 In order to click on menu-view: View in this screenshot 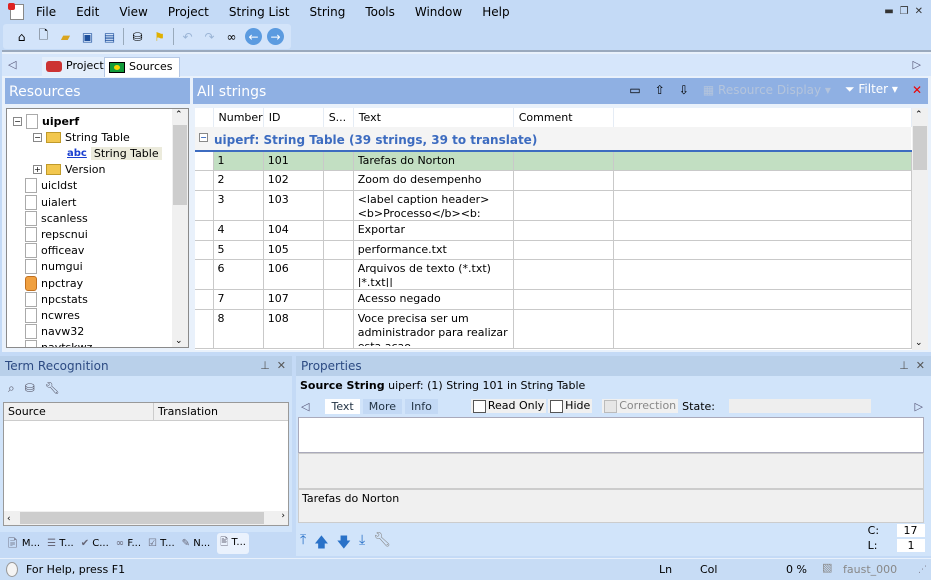, I will do `click(133, 12)`.